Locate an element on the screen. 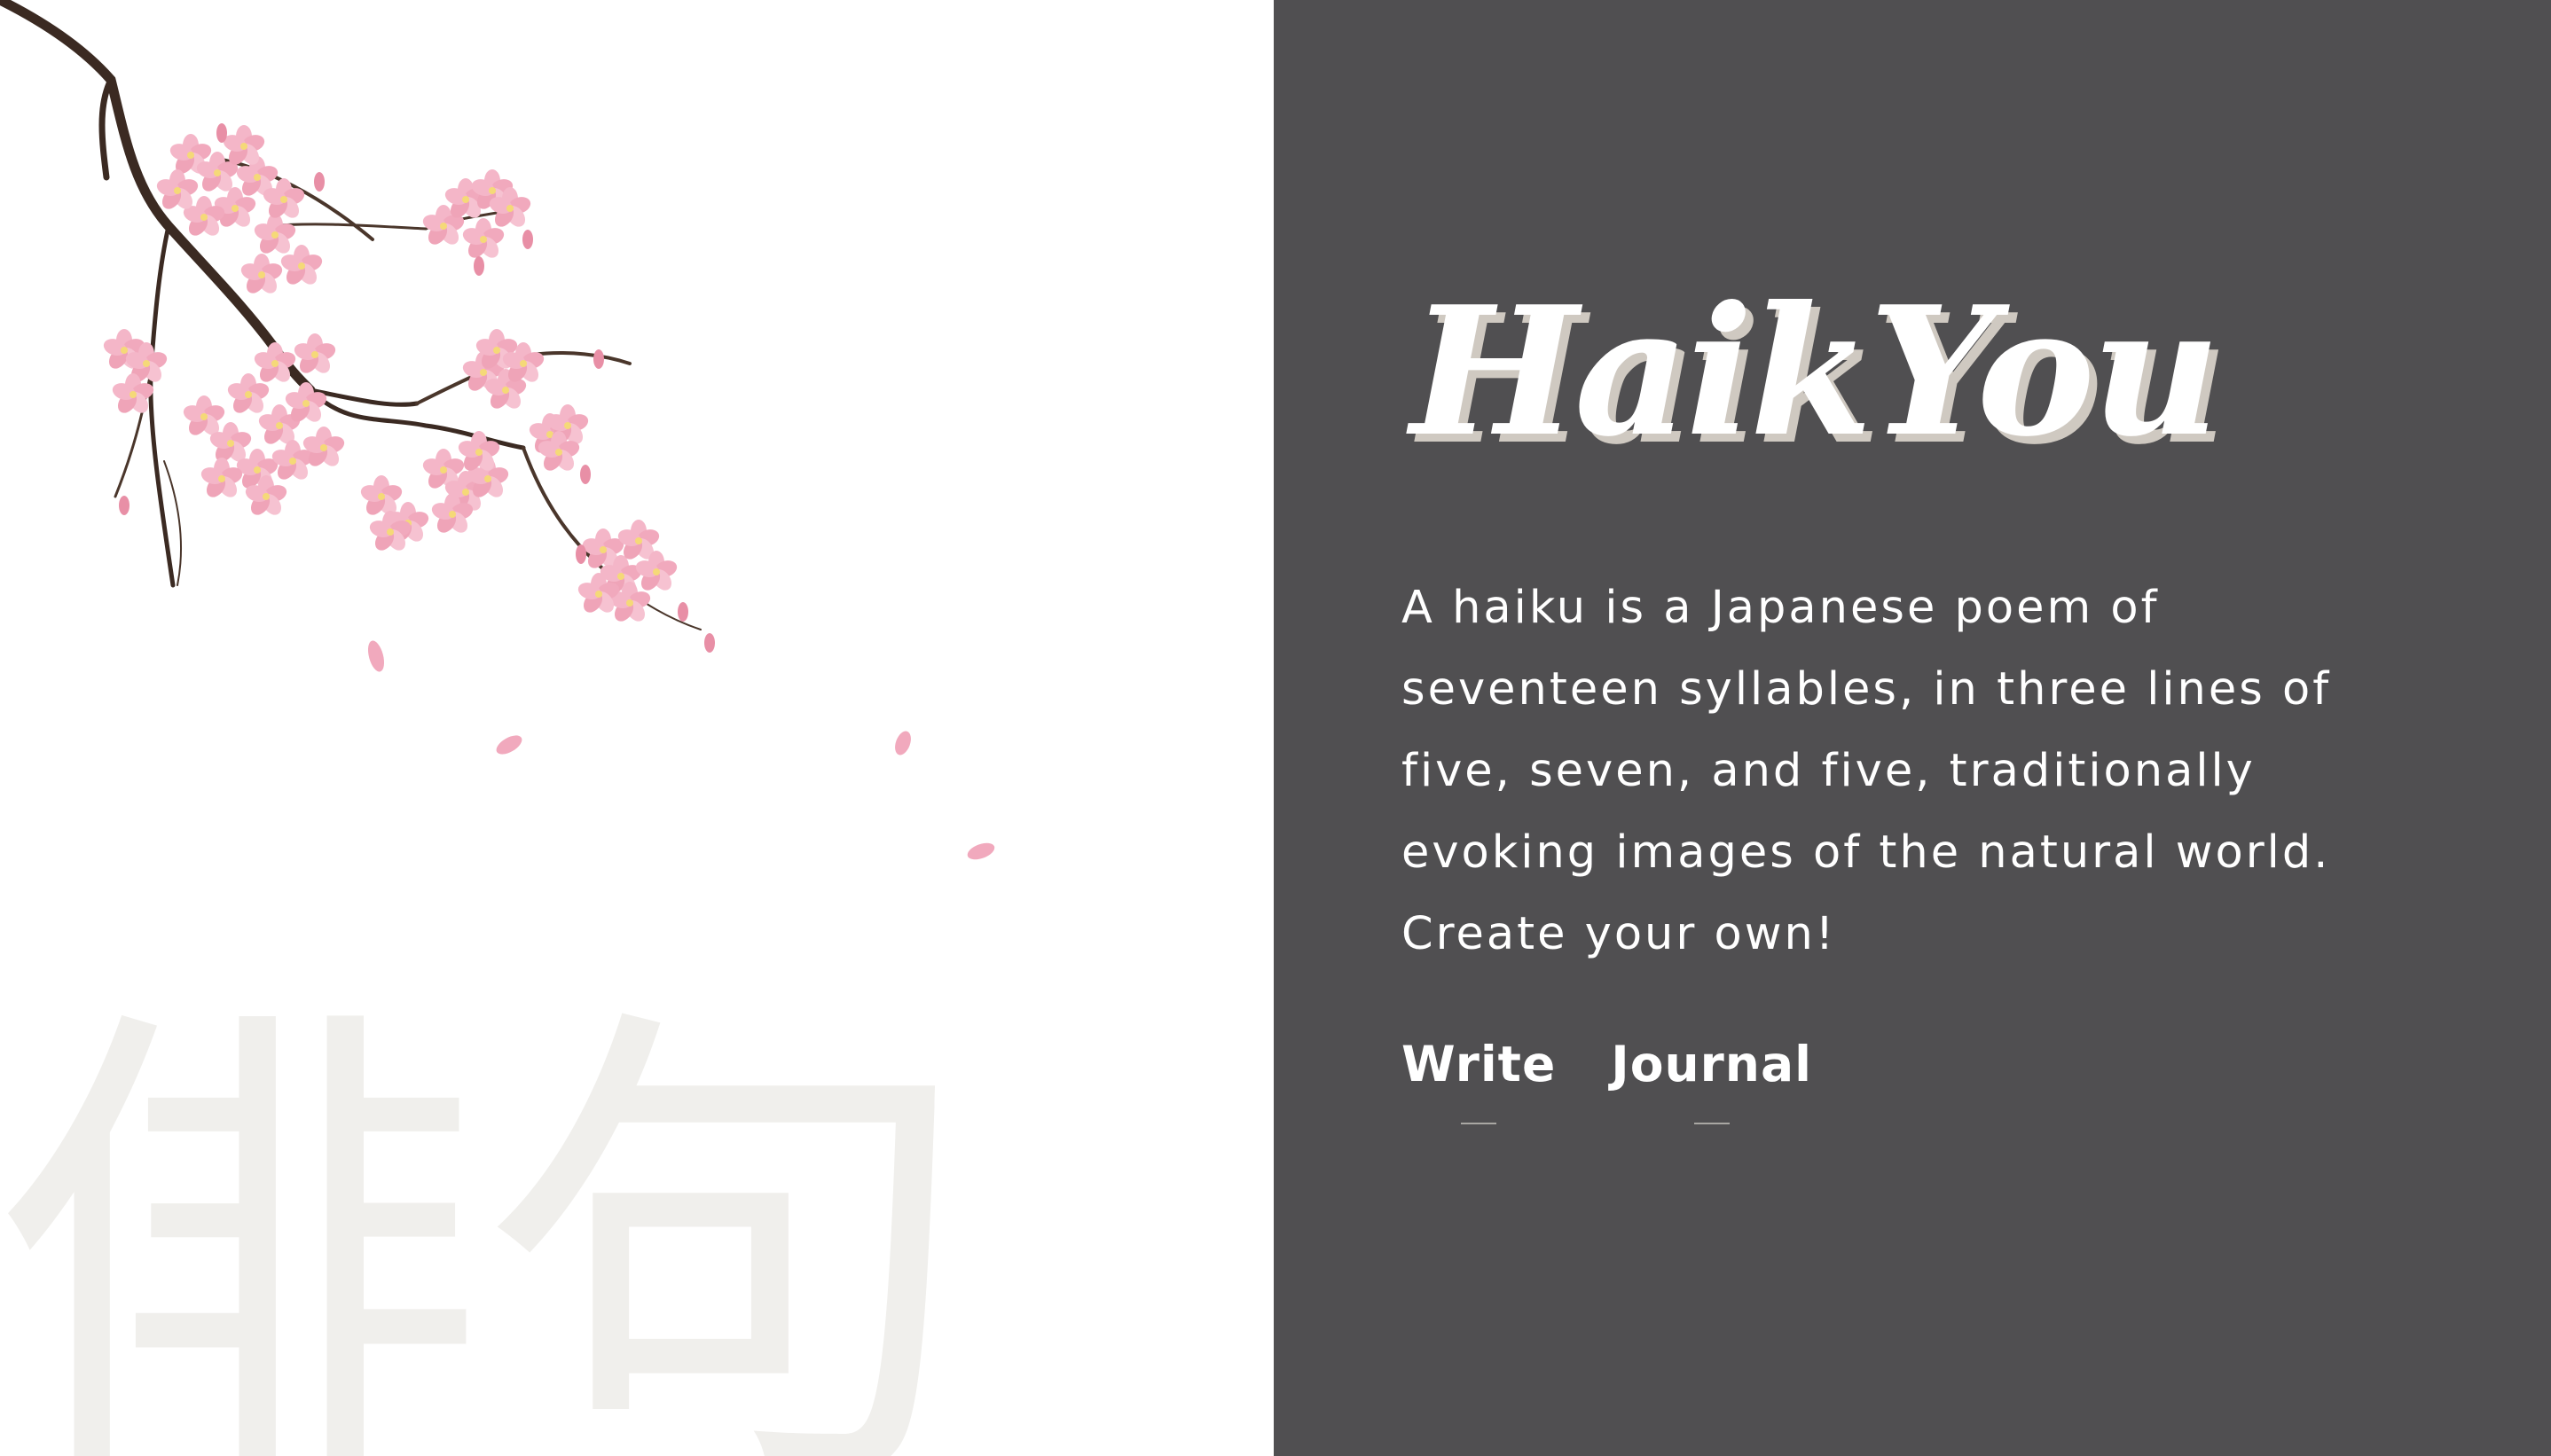 The height and width of the screenshot is (1456, 2551). blossom-cluster-top is located at coordinates (239, 210).